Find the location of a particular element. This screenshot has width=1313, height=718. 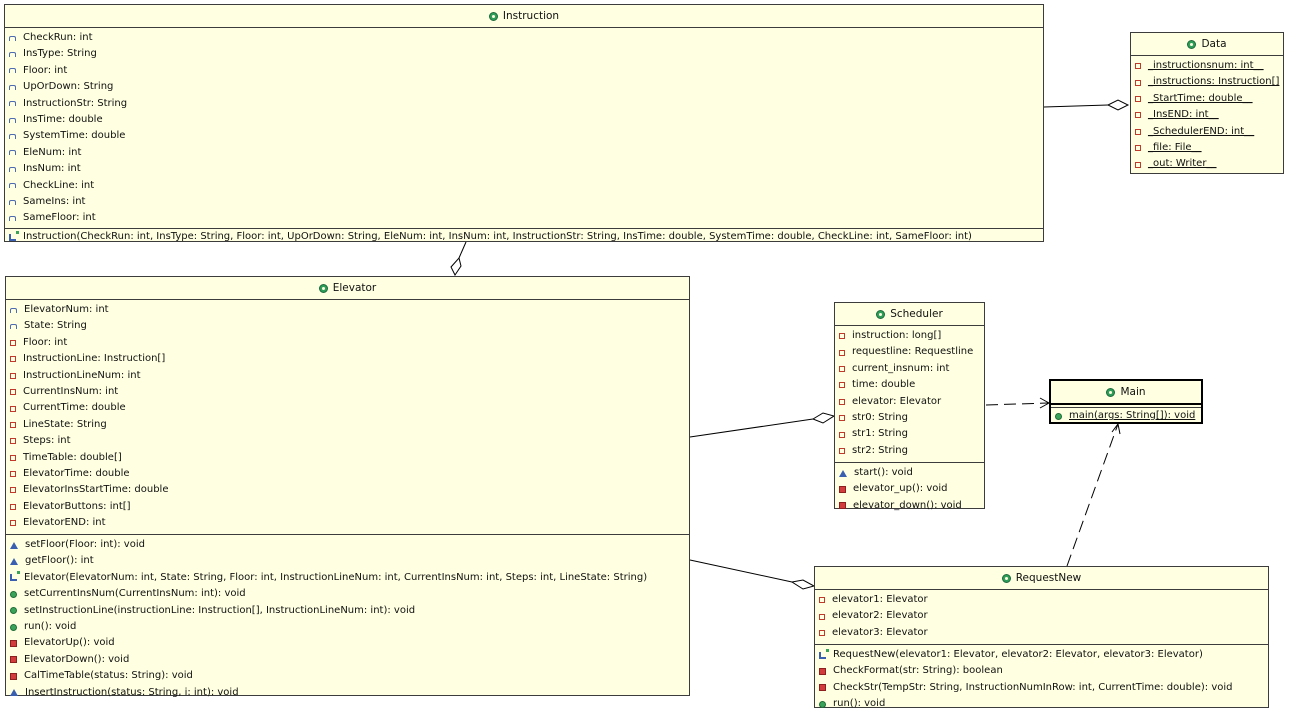

attribute-row: _SchedulerEND: int__ is located at coordinates (1207, 132).